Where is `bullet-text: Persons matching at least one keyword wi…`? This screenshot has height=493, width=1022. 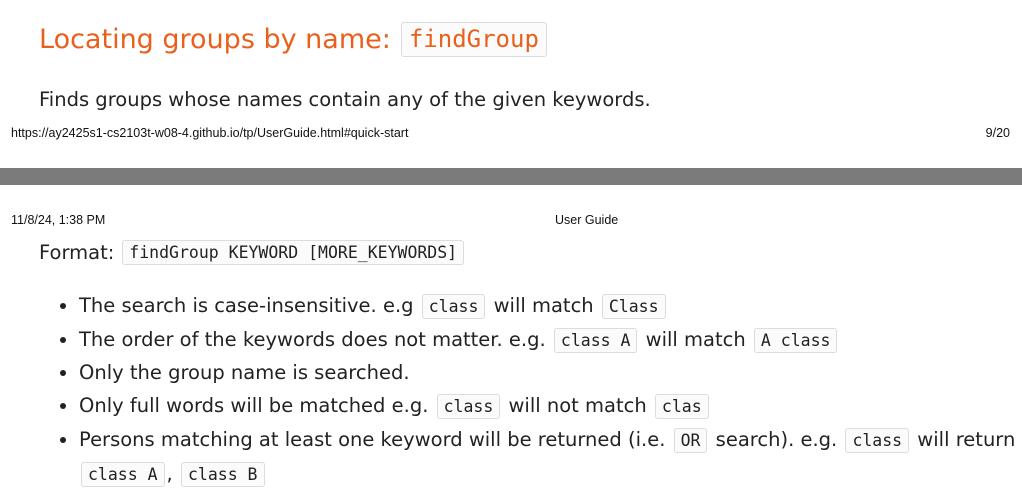 bullet-text: Persons matching at least one keyword wi… is located at coordinates (375, 439).